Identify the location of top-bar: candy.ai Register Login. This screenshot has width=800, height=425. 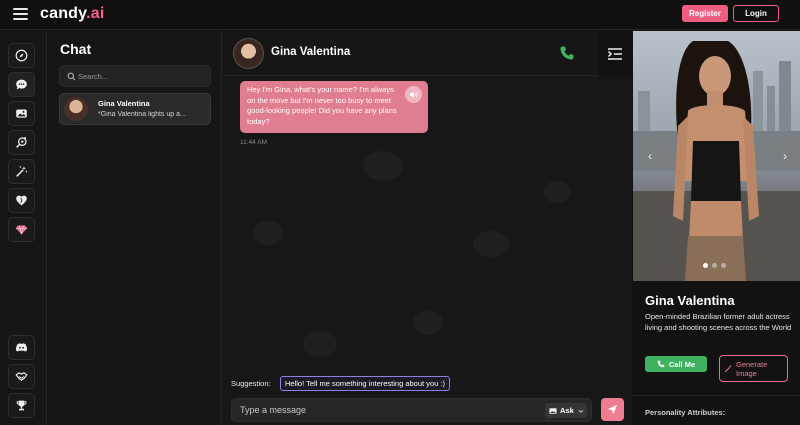
(400, 15).